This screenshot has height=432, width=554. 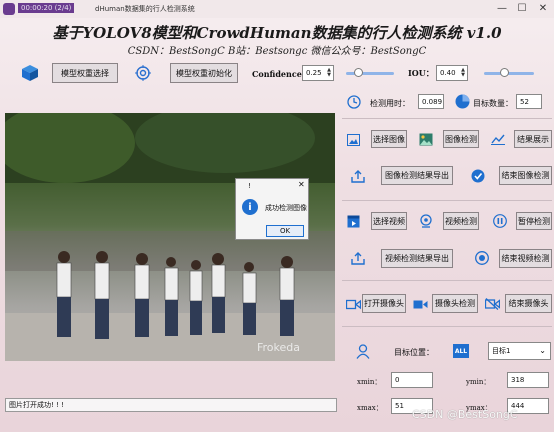 What do you see at coordinates (414, 352) in the screenshot?
I see `target-position-label: 目标位置：` at bounding box center [414, 352].